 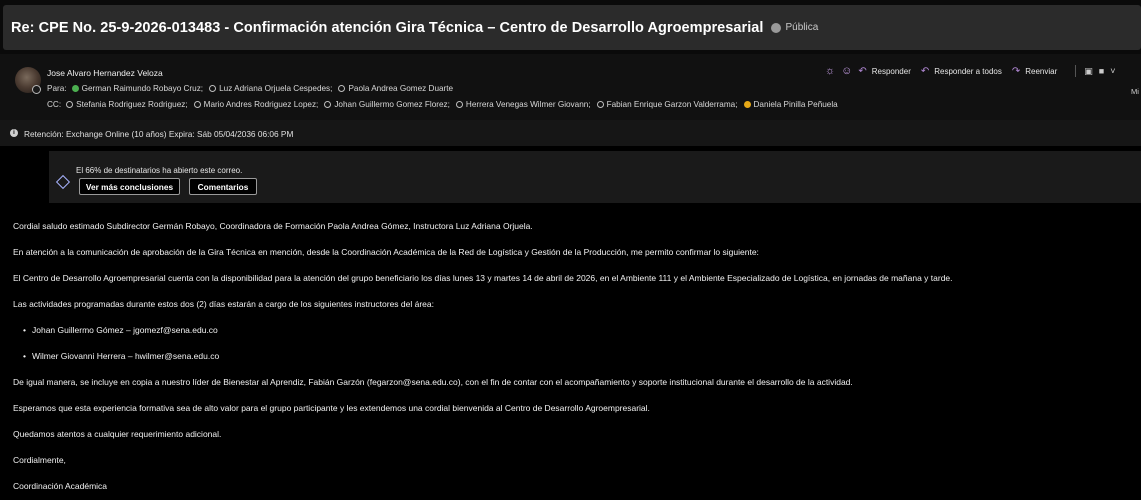 I want to click on recipient: German Raimundo Robayo Cruz;, so click(x=137, y=88).